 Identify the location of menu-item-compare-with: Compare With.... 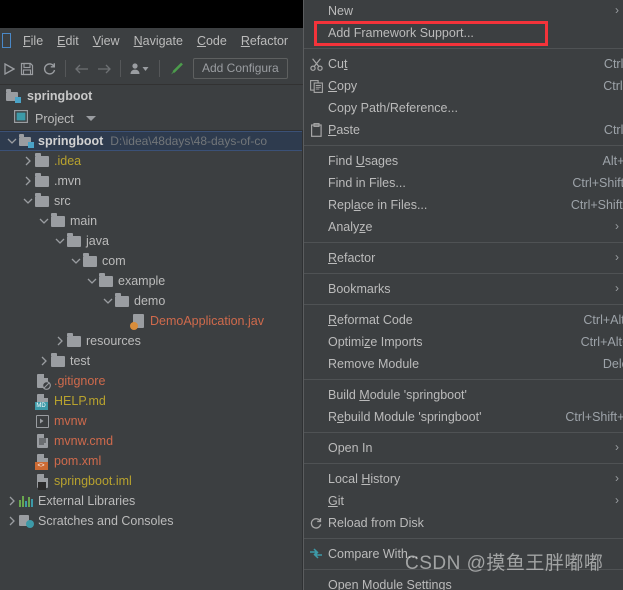
(463, 554).